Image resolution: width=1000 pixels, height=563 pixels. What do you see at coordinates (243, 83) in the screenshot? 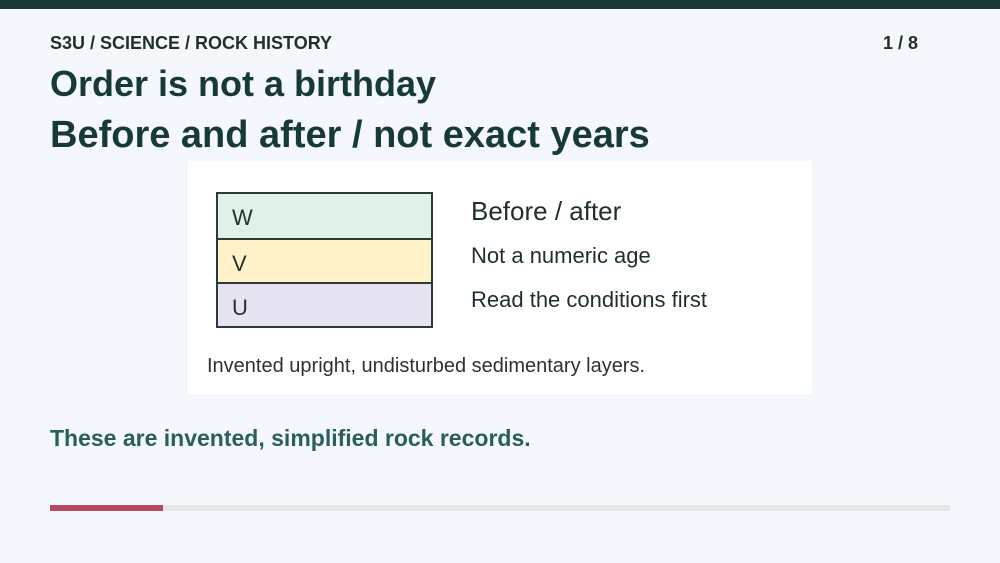
I see `page-title: Order is not a birthday` at bounding box center [243, 83].